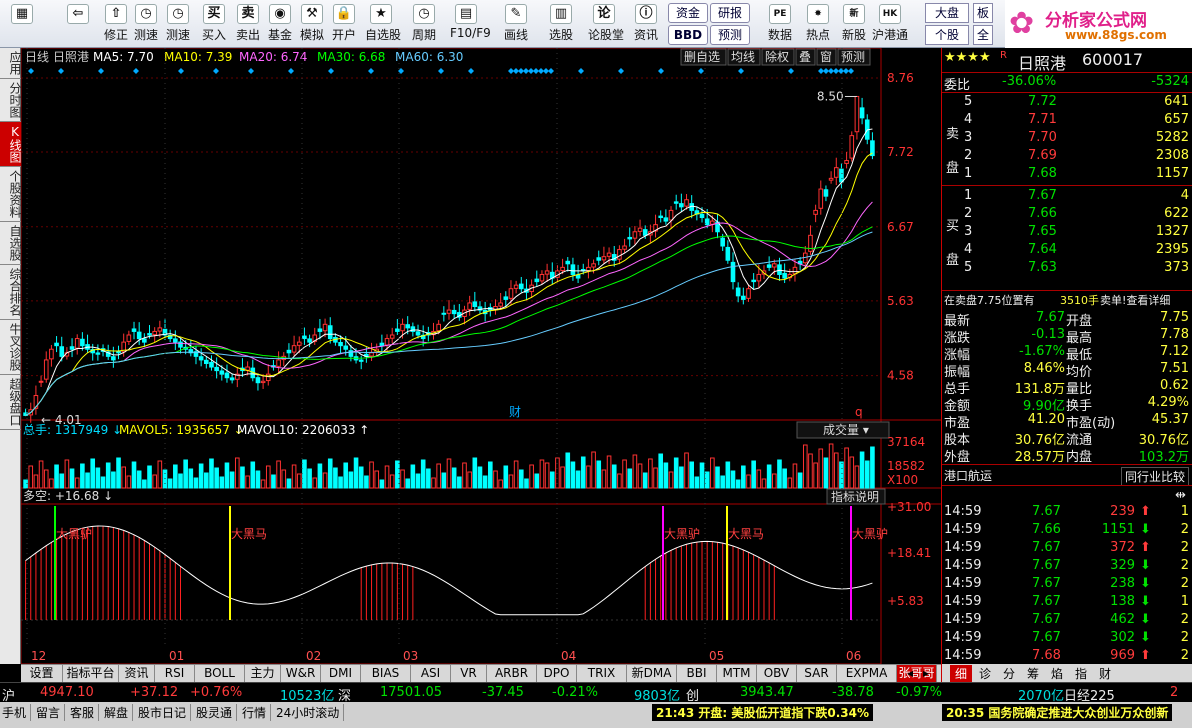  Describe the element at coordinates (1042, 155) in the screenshot. I see `sell-price: 7.69` at that location.